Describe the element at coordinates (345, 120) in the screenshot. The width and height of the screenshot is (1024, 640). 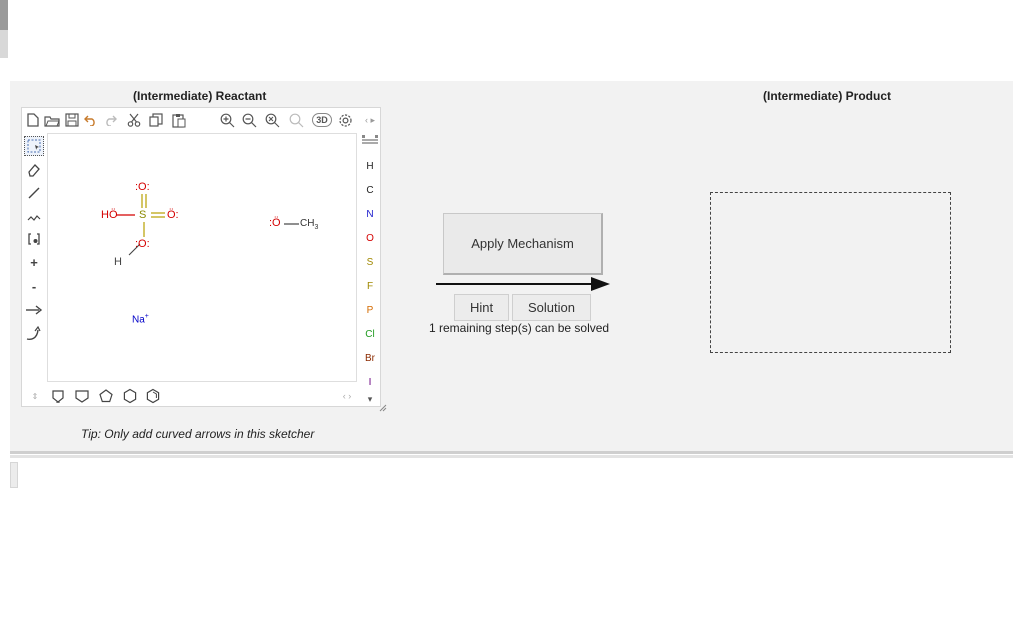
I see `settings-icon` at that location.